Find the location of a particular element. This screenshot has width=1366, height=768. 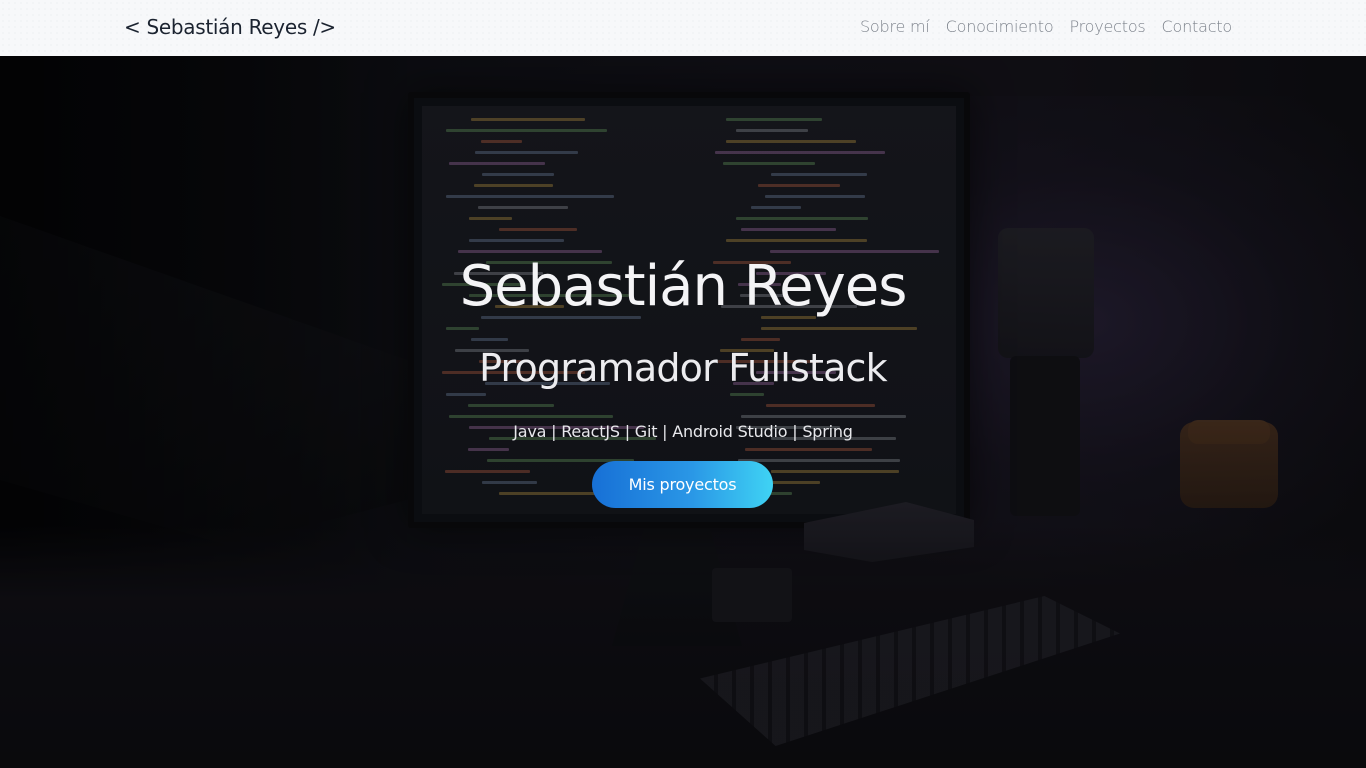

brand-logo-link: < Sebastián Reyes /> is located at coordinates (230, 27).